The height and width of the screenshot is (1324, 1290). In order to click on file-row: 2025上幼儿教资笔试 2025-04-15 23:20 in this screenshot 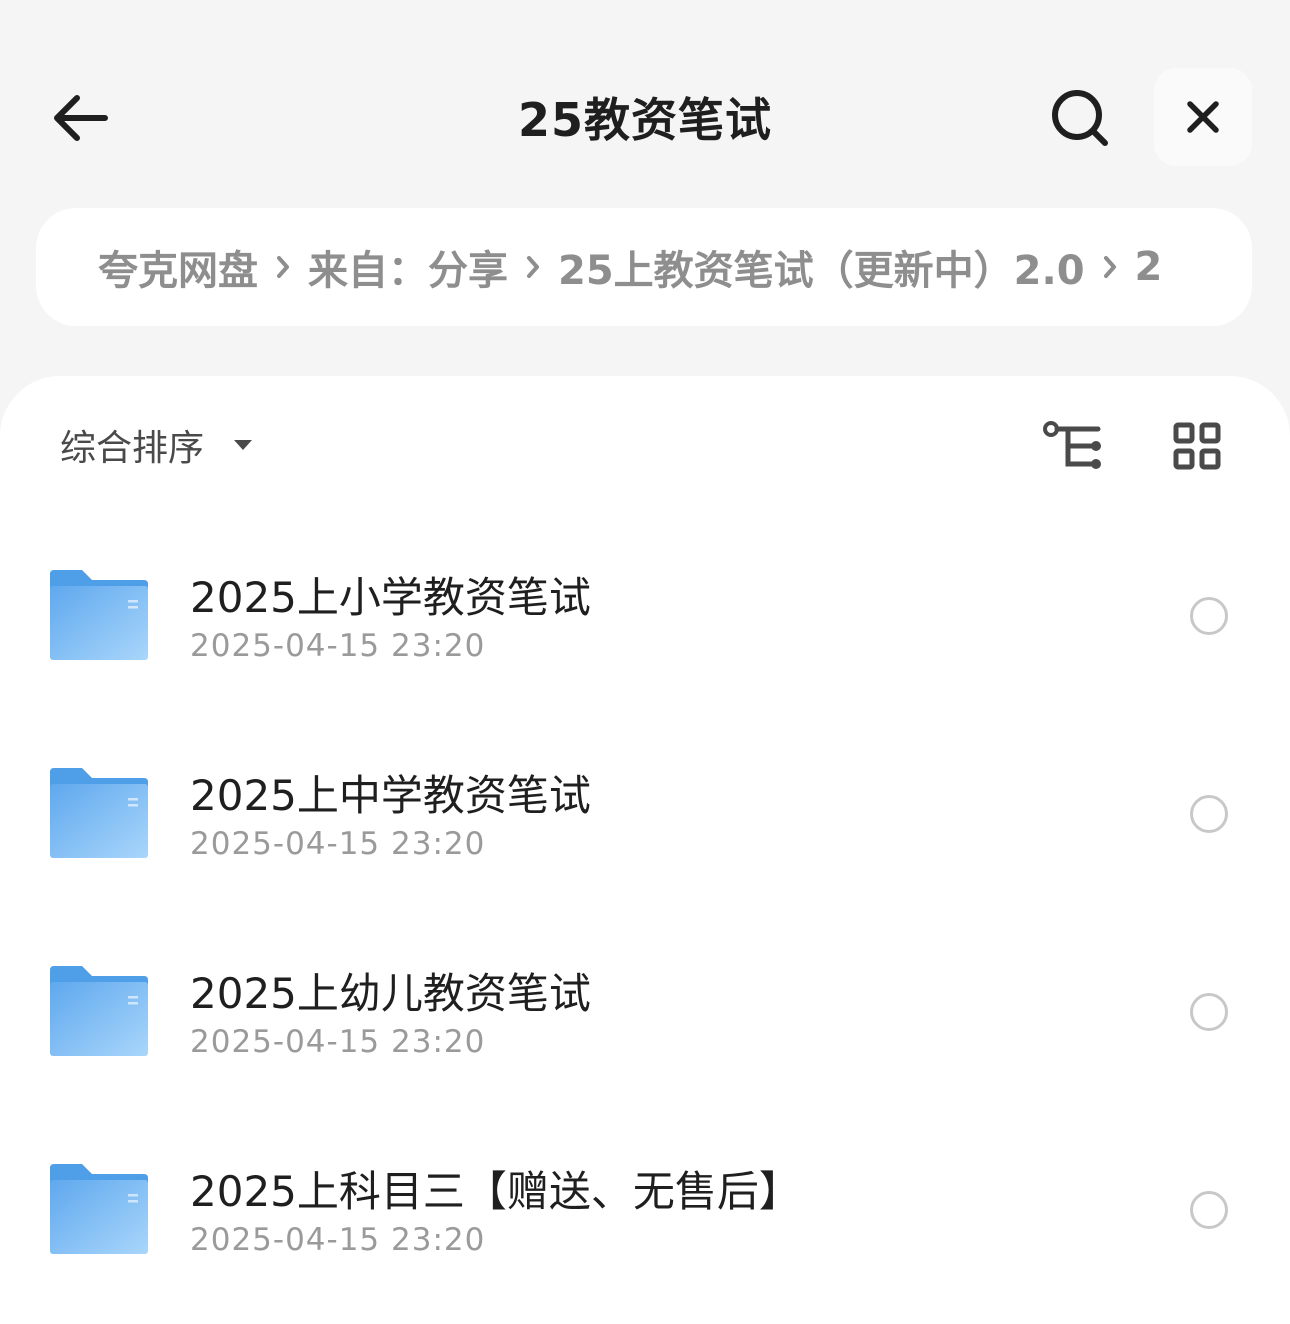, I will do `click(645, 1016)`.